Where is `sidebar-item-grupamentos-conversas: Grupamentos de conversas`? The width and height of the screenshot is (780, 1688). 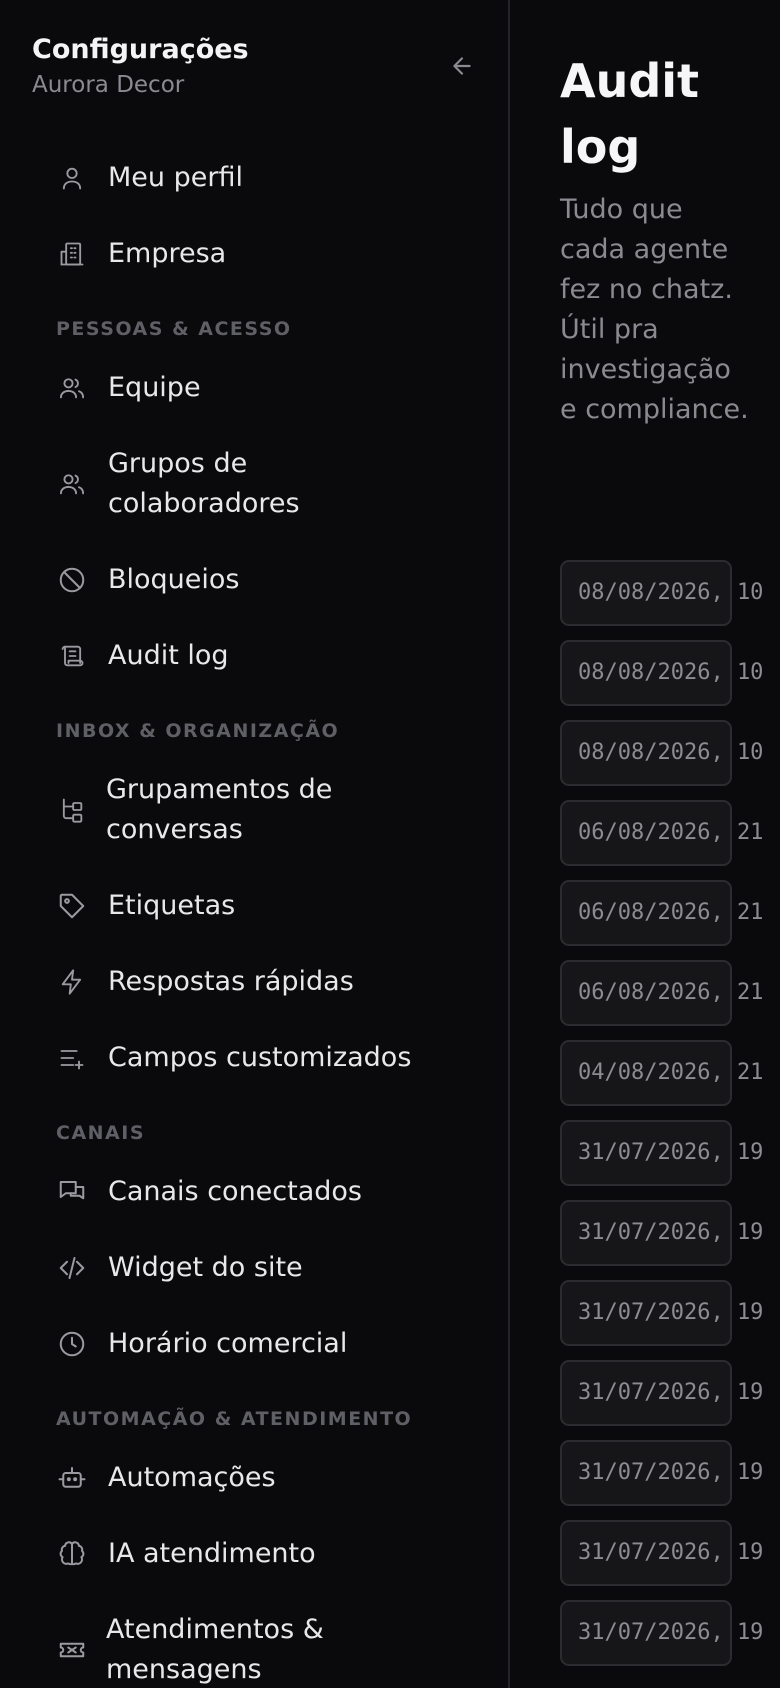 sidebar-item-grupamentos-conversas: Grupamentos de conversas is located at coordinates (256, 810).